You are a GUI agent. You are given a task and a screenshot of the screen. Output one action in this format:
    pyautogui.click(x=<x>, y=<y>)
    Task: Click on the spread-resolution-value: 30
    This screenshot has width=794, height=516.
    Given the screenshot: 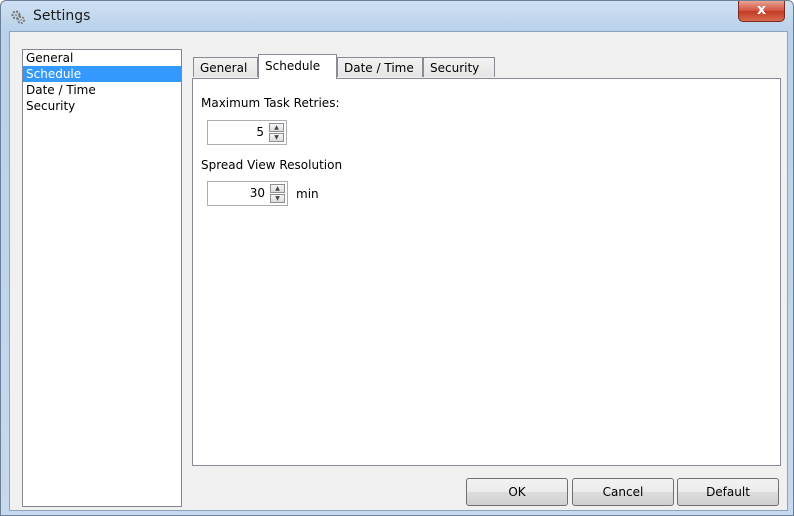 What is the action you would take?
    pyautogui.click(x=257, y=193)
    